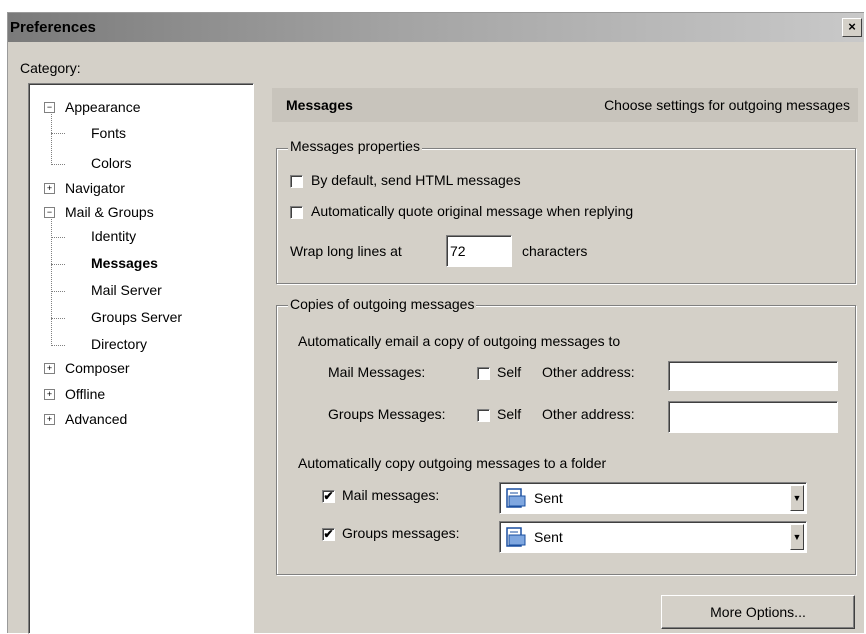  I want to click on mail-folder-select: Sent ▼, so click(653, 498).